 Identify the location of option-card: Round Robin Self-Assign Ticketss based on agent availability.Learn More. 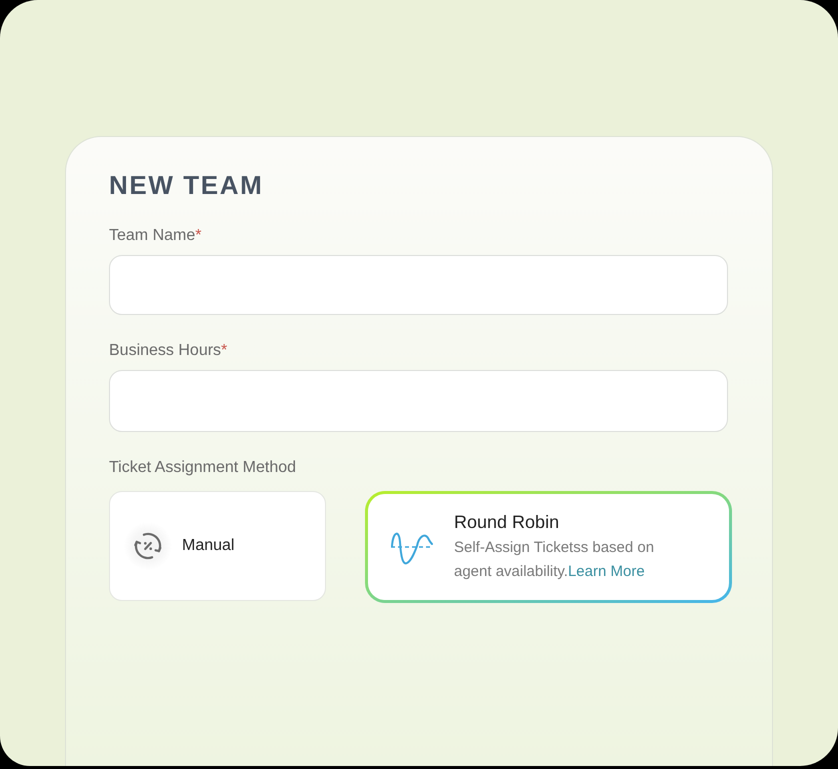
(548, 547).